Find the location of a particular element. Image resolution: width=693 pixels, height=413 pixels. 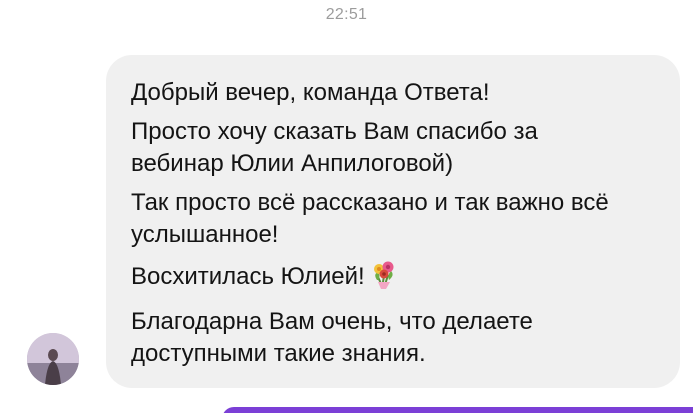

flowers-icon is located at coordinates (384, 278).